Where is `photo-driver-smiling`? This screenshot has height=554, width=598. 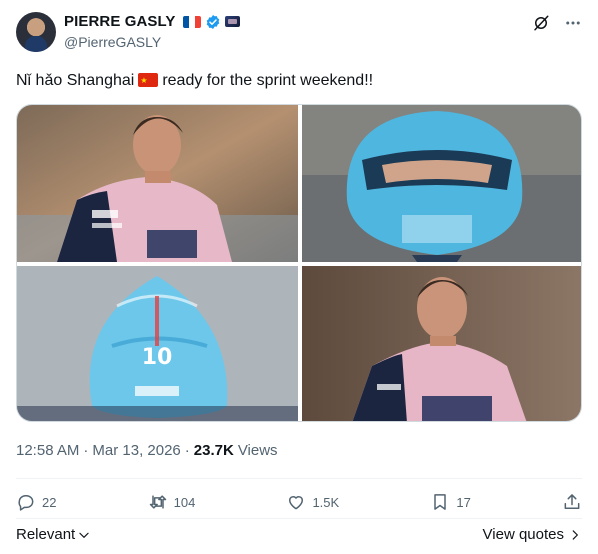 photo-driver-smiling is located at coordinates (441, 343).